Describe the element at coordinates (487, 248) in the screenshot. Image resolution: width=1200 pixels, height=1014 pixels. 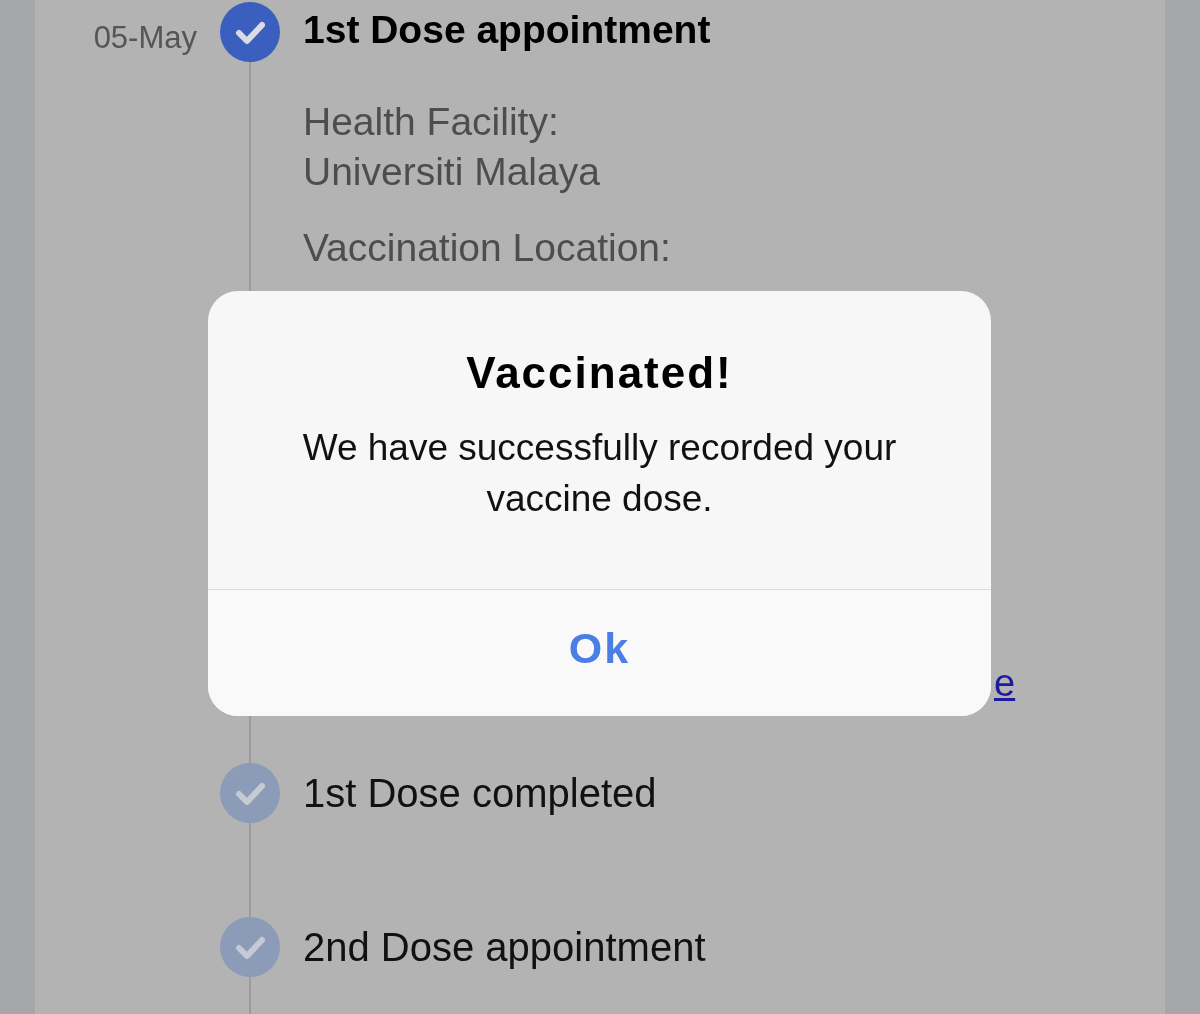
I see `detail-label: Vaccination Location:` at that location.